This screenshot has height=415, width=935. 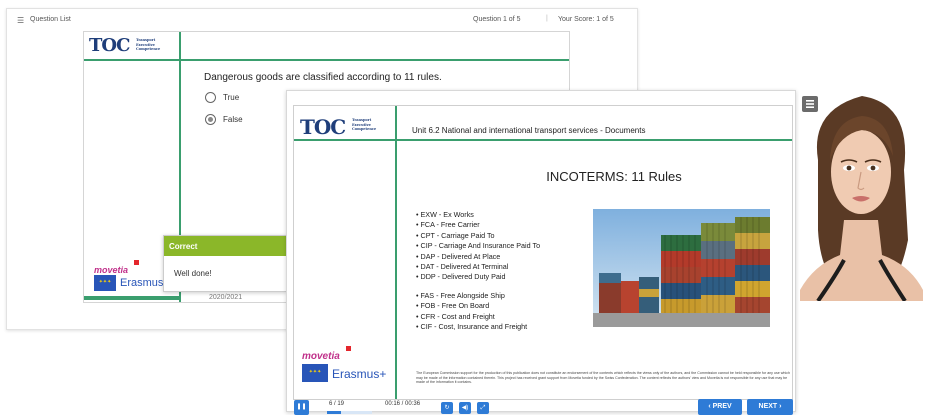 What do you see at coordinates (445, 214) in the screenshot?
I see `list-item: • EXW - Ex Works` at bounding box center [445, 214].